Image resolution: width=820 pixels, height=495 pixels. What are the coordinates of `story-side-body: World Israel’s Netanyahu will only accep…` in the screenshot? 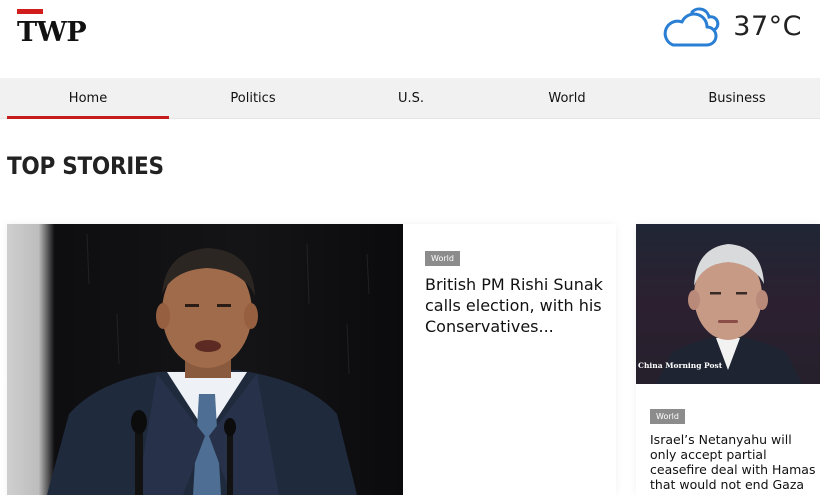 It's located at (735, 449).